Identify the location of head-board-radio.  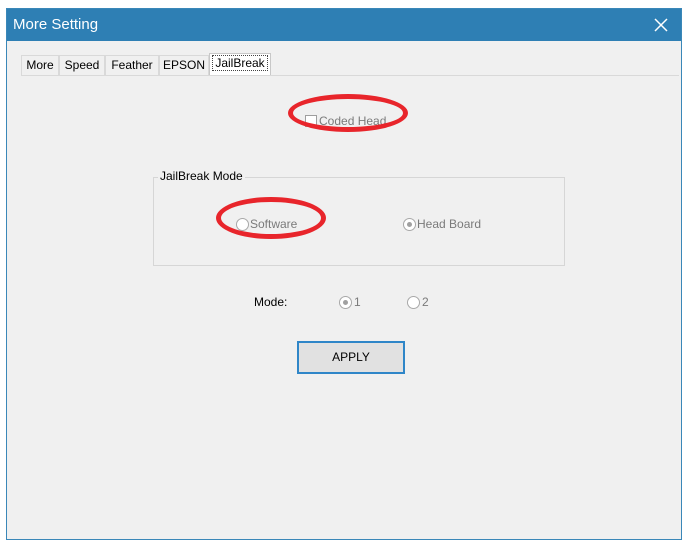
(409, 224).